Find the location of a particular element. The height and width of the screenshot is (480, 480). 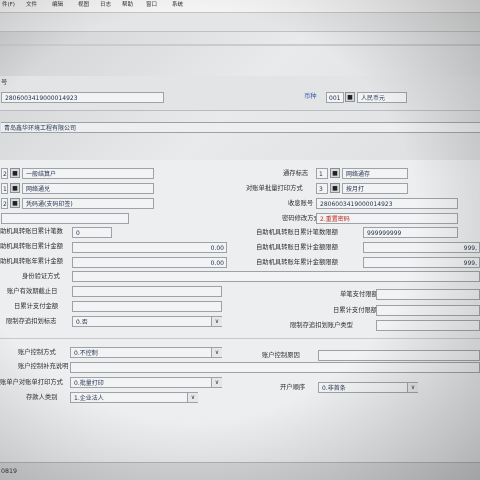

print-mode-label: 对账单批量打印方式 is located at coordinates (274, 188).